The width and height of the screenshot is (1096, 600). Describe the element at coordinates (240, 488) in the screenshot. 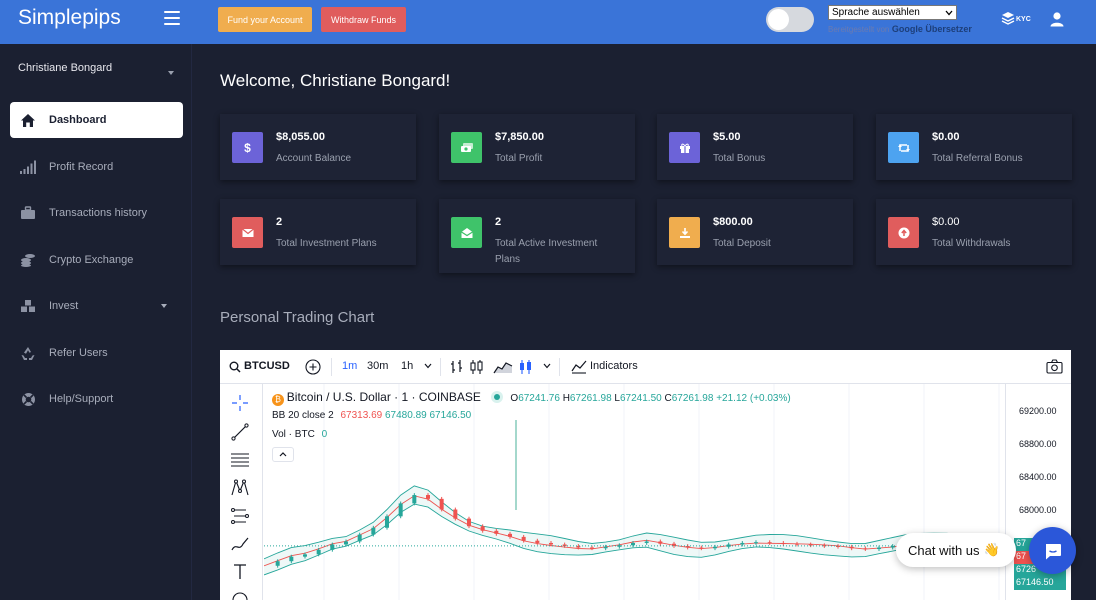

I see `pattern-icon` at that location.